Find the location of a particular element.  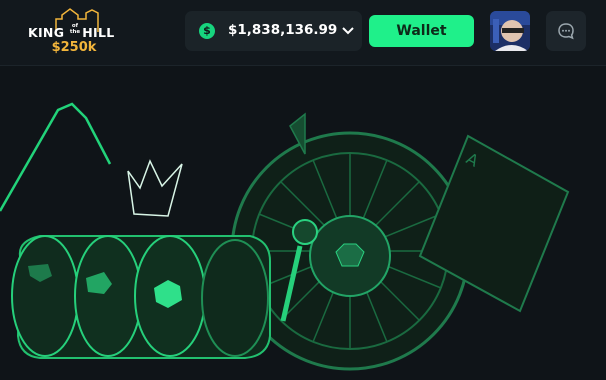

logo-of-the: of the is located at coordinates (75, 29).